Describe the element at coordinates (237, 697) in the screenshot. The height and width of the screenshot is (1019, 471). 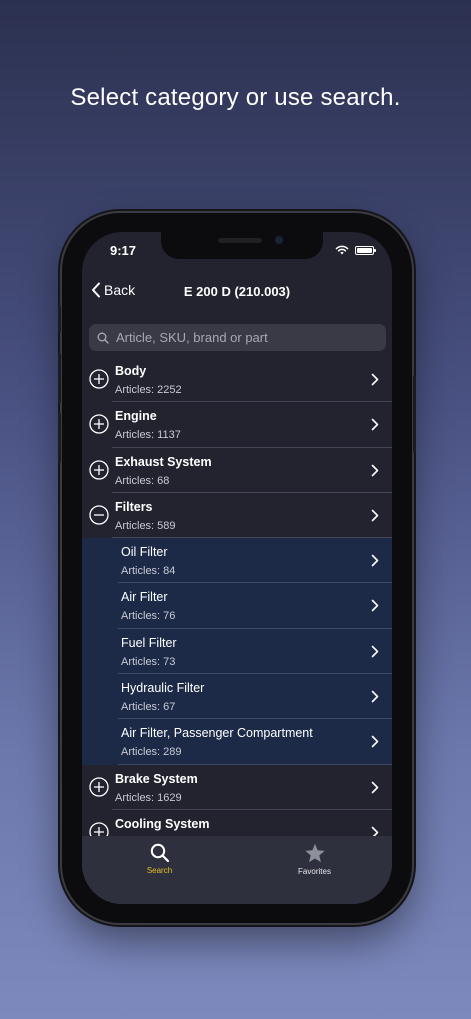
I see `subcategory-row: Hydraulic Filter Articles: 67` at that location.